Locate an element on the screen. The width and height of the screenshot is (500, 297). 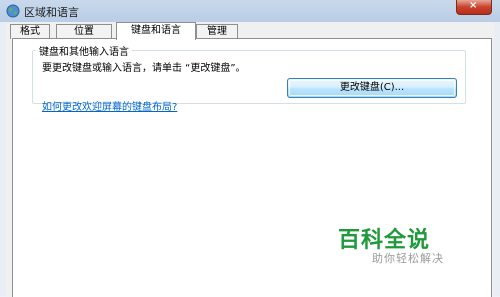
groupbox-description: 要更改键盘或输入语言，请单击 “更改键盘”。 is located at coordinates (144, 68).